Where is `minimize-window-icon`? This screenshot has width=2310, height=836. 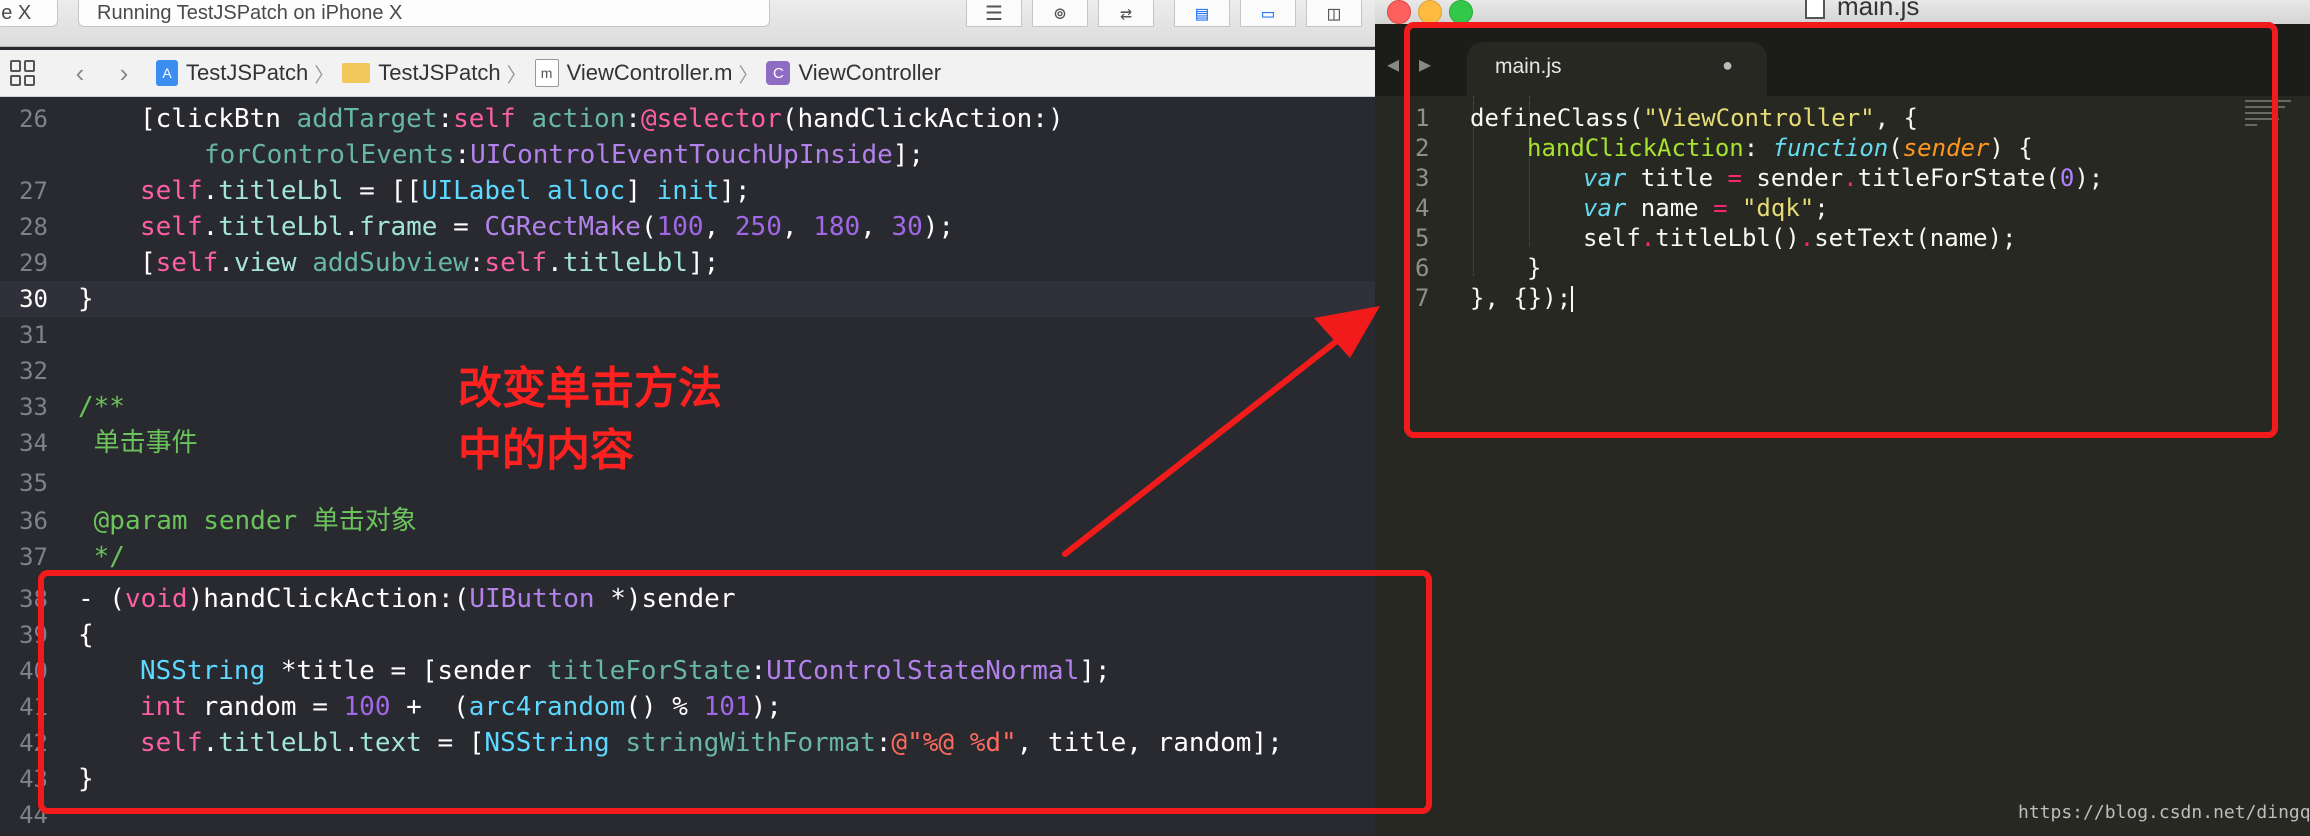 minimize-window-icon is located at coordinates (1430, 12).